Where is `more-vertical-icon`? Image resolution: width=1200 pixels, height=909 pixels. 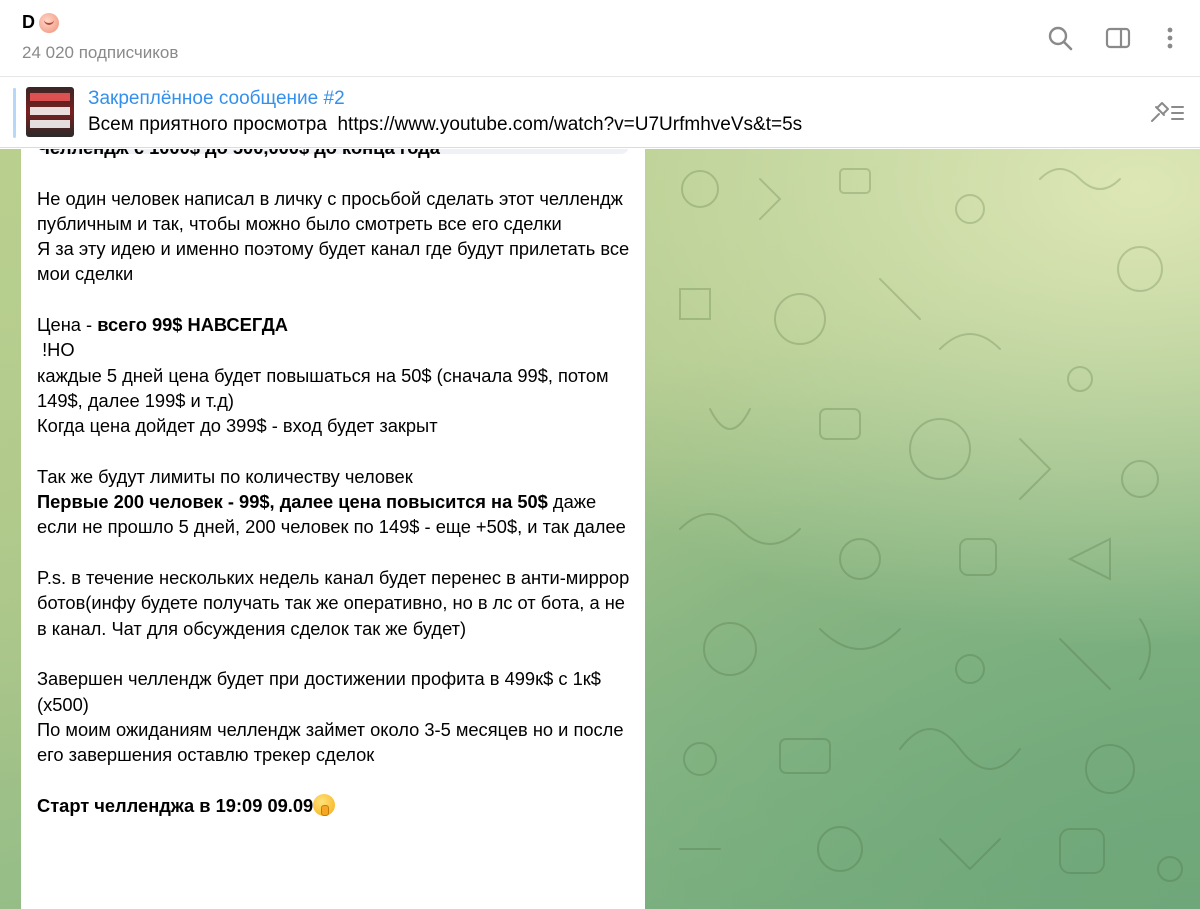 more-vertical-icon is located at coordinates (1170, 38).